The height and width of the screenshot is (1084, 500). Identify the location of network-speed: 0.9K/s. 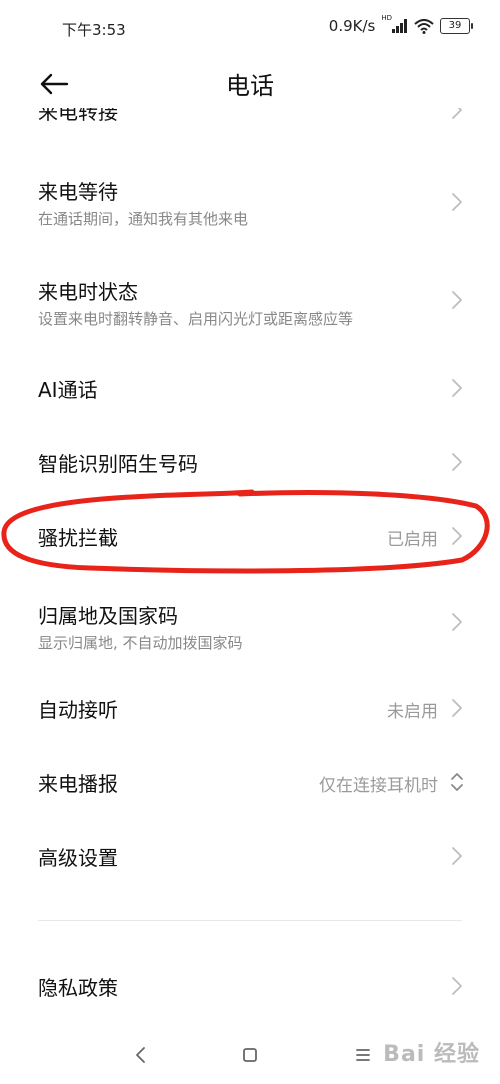
(352, 26).